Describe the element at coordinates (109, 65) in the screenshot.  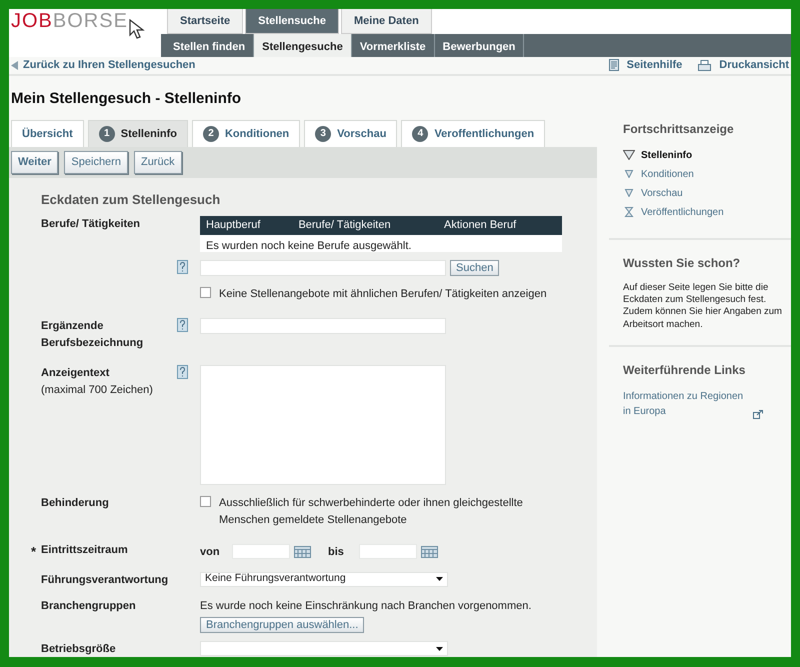
I see `back-link: Zurück zu Ihren Stellengesuchen` at that location.